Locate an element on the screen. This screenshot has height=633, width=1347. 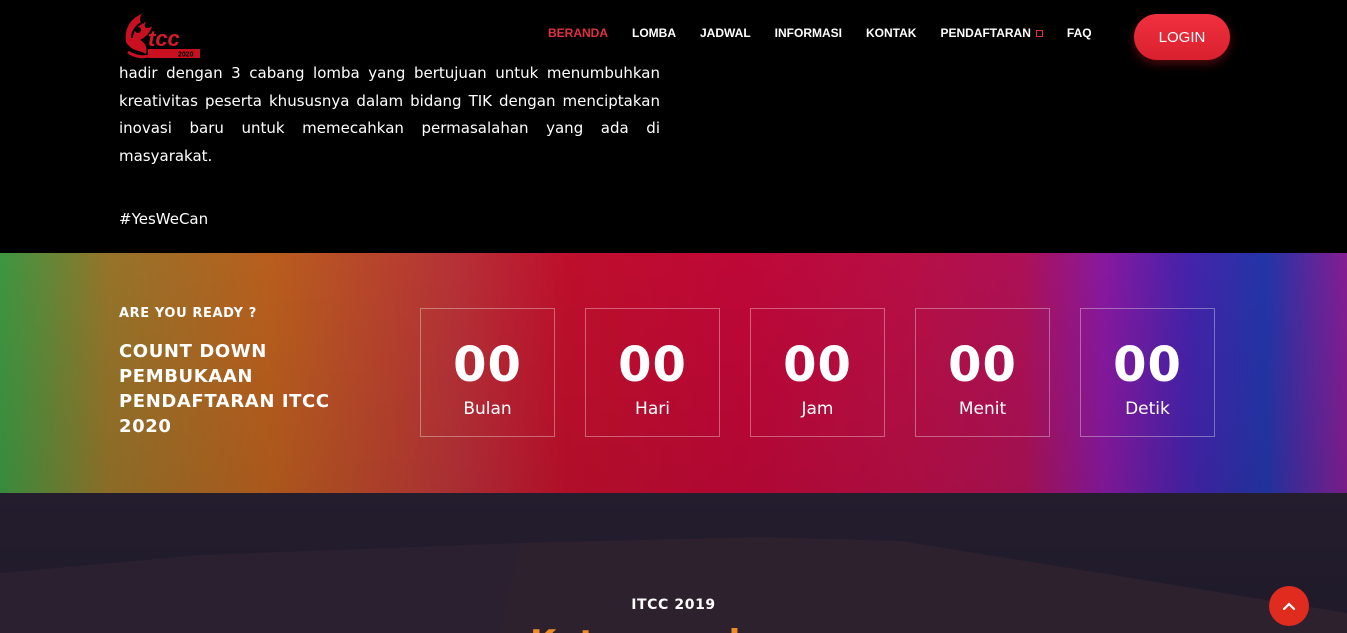
countdown-kicker: ARE YOU READY ? is located at coordinates (188, 313).